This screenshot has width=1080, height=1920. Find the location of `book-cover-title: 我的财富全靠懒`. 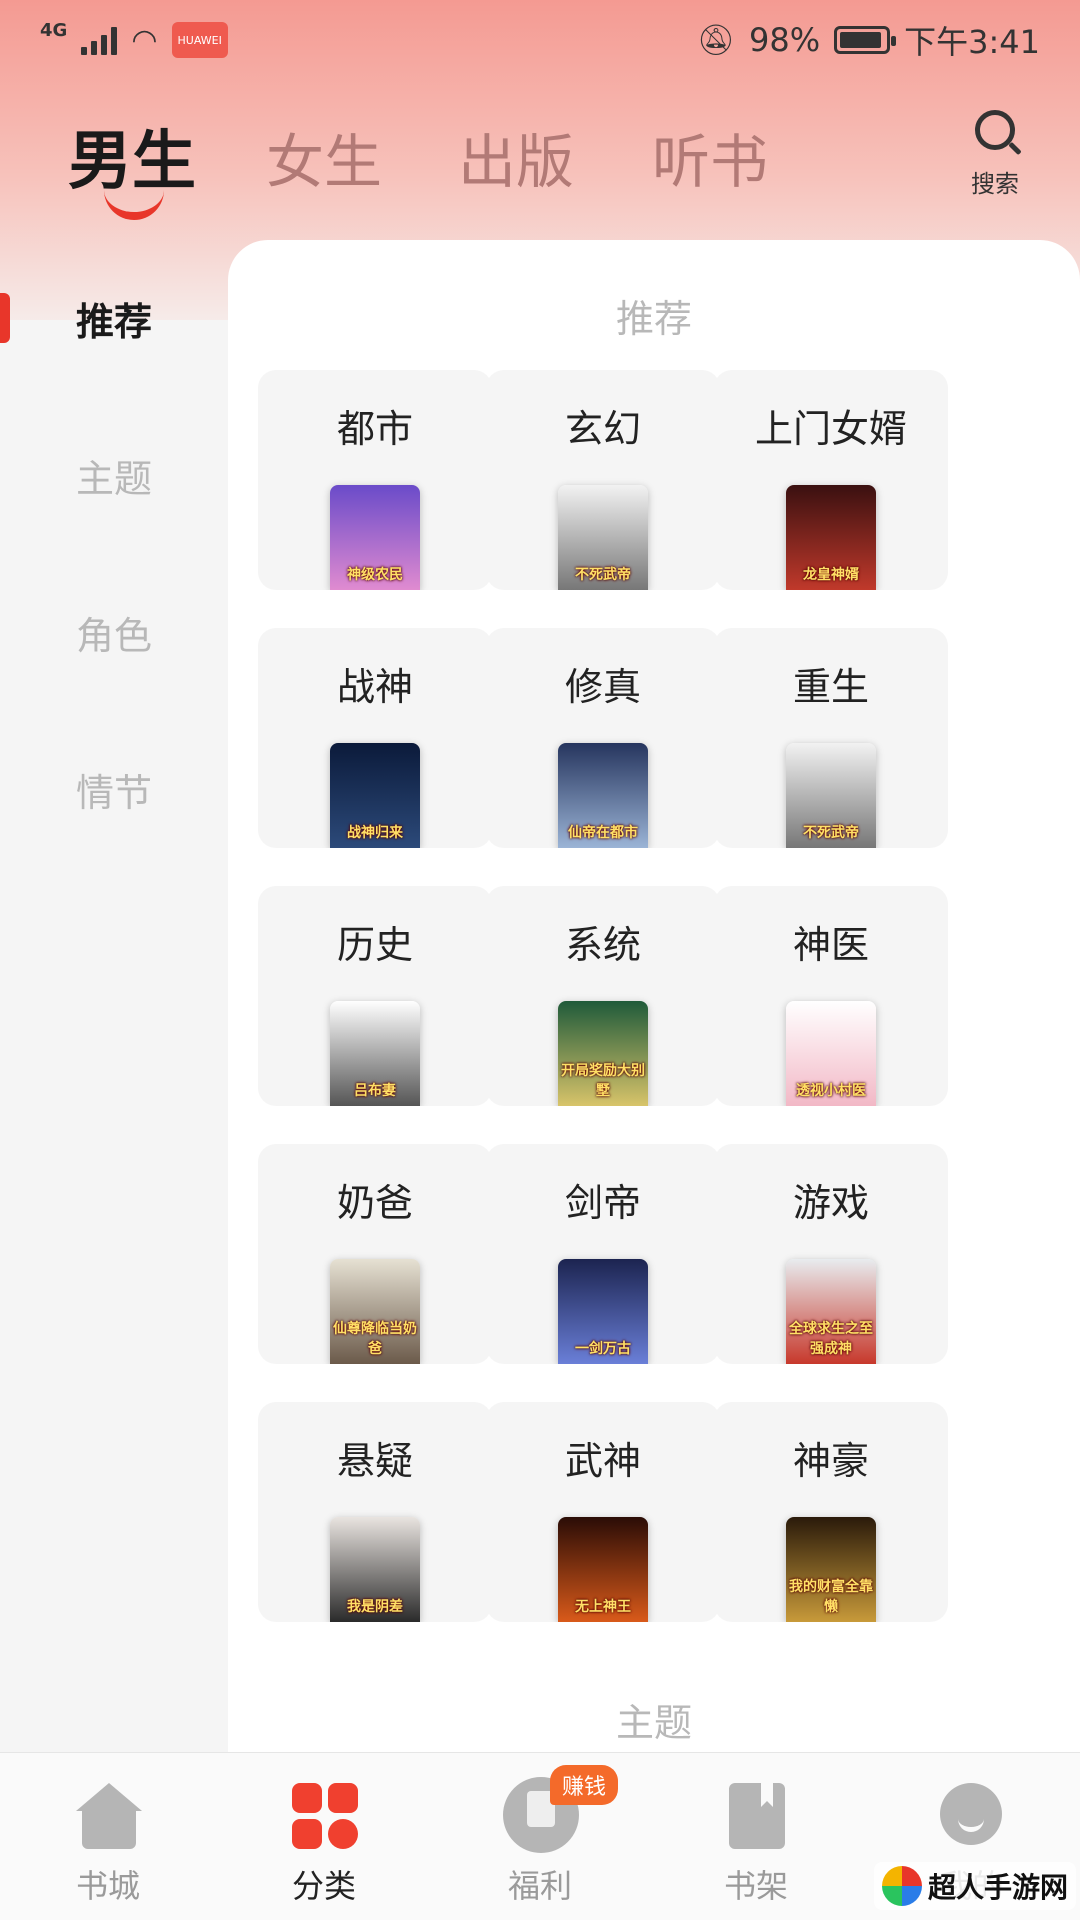

book-cover-title: 我的财富全靠懒 is located at coordinates (831, 1597).